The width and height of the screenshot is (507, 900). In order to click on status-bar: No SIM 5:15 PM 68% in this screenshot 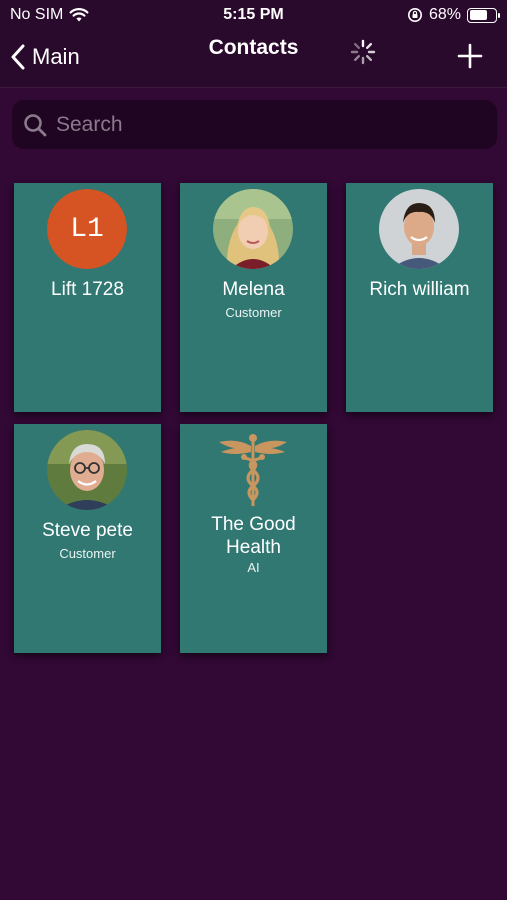, I will do `click(253, 16)`.